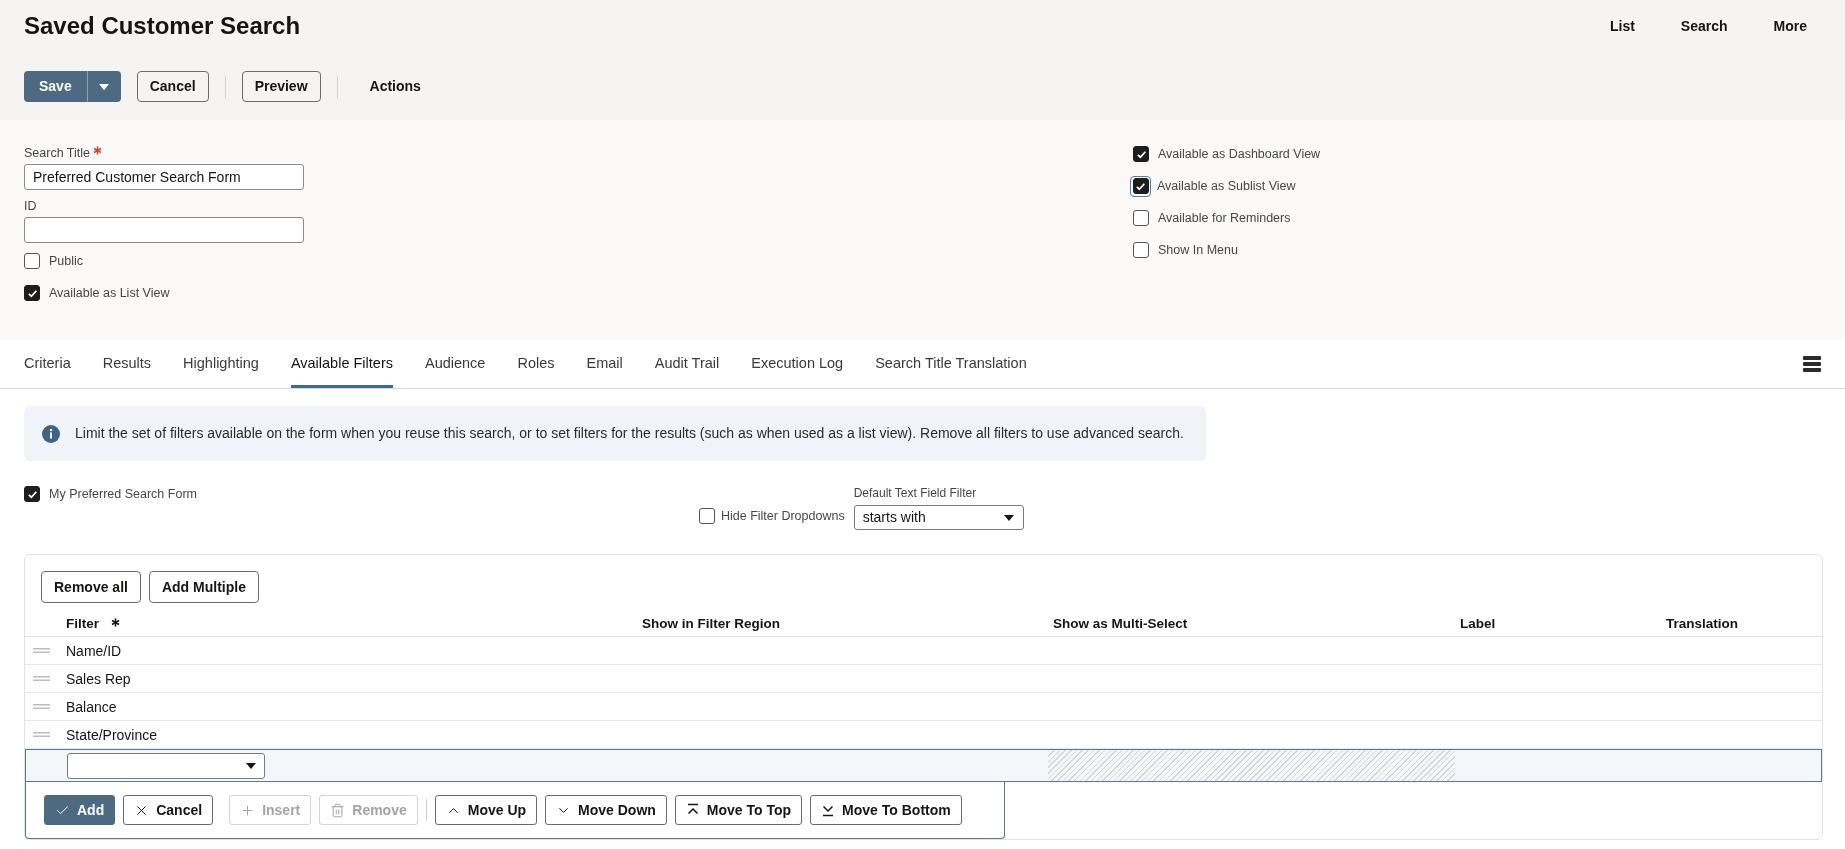 The height and width of the screenshot is (849, 1845). I want to click on checkbox-label: Hide Filter Dropdowns, so click(783, 516).